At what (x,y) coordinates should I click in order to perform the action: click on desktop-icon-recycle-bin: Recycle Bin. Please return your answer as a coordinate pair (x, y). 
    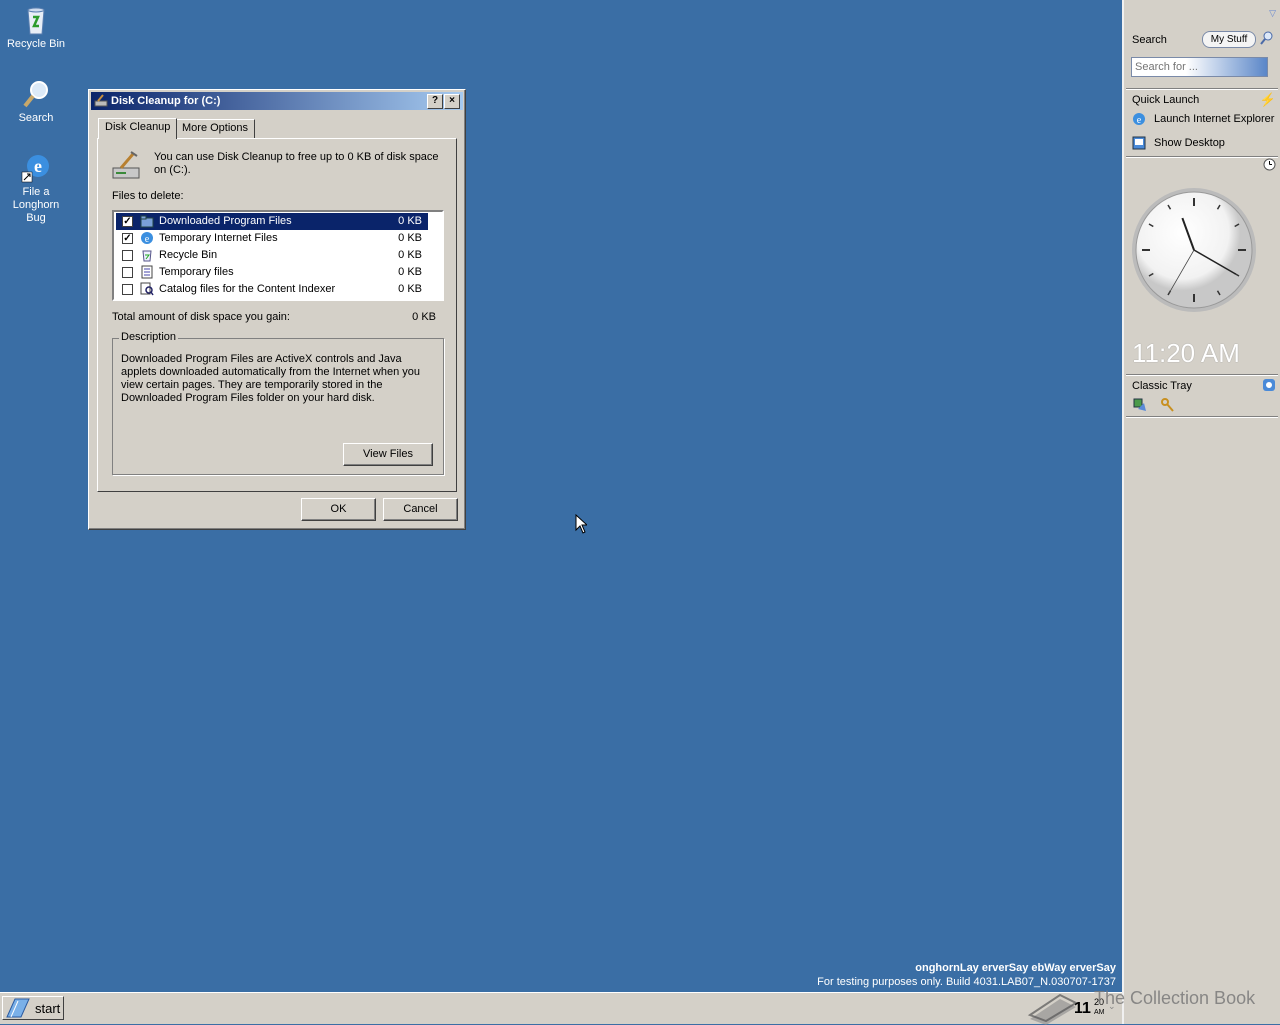
    Looking at the image, I should click on (36, 27).